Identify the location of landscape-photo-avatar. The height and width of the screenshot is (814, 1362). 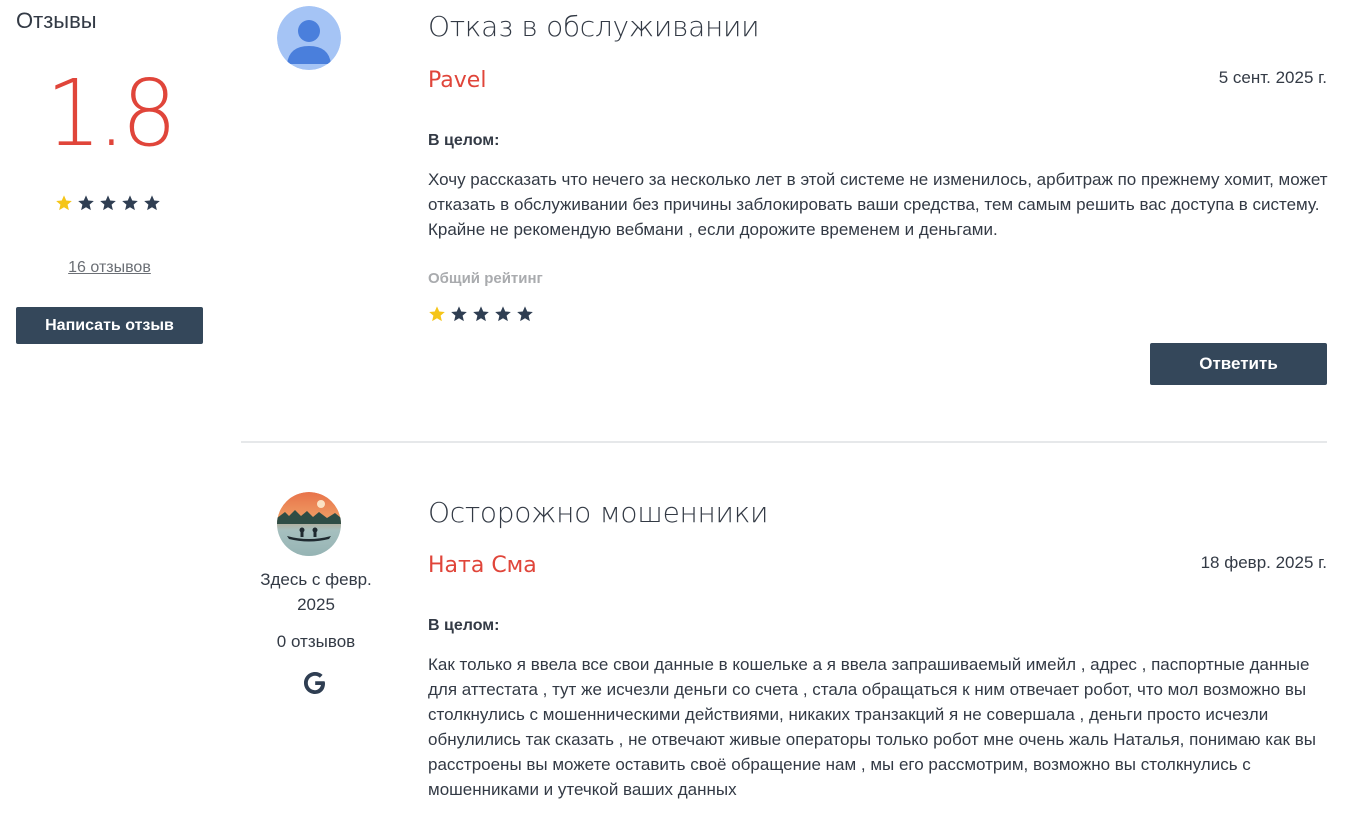
(309, 524).